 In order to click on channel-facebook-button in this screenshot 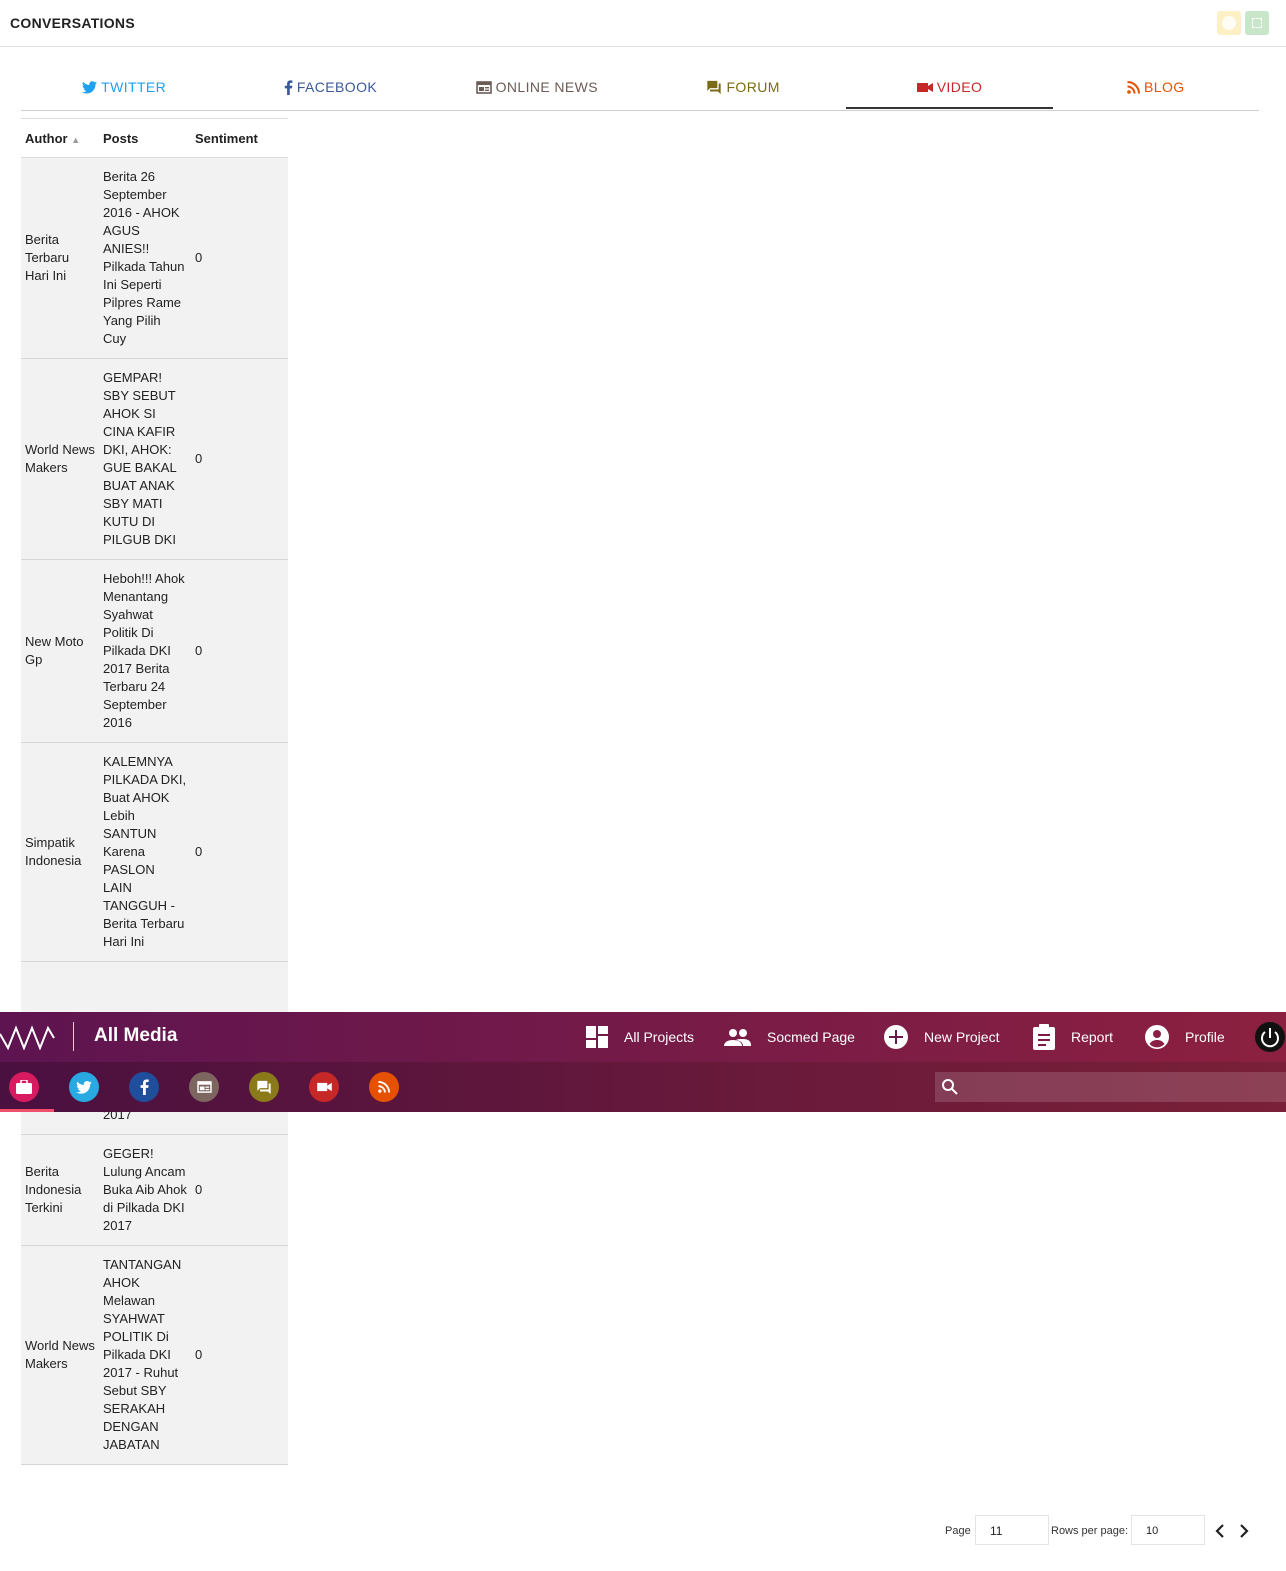, I will do `click(144, 1087)`.